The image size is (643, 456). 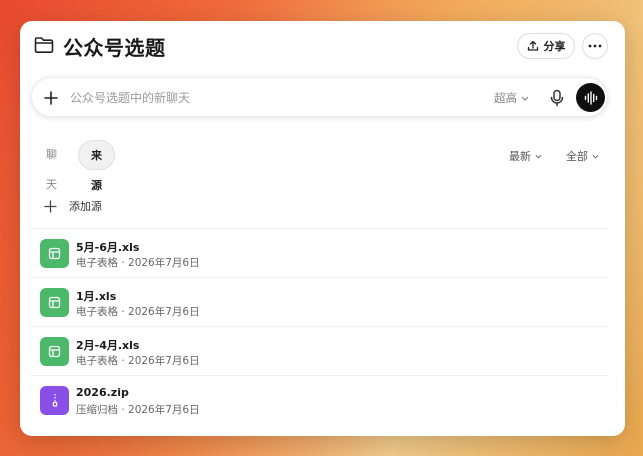 What do you see at coordinates (319, 252) in the screenshot?
I see `list-item: 5月-6月.xls 电子表格 · 2026年7月6日` at bounding box center [319, 252].